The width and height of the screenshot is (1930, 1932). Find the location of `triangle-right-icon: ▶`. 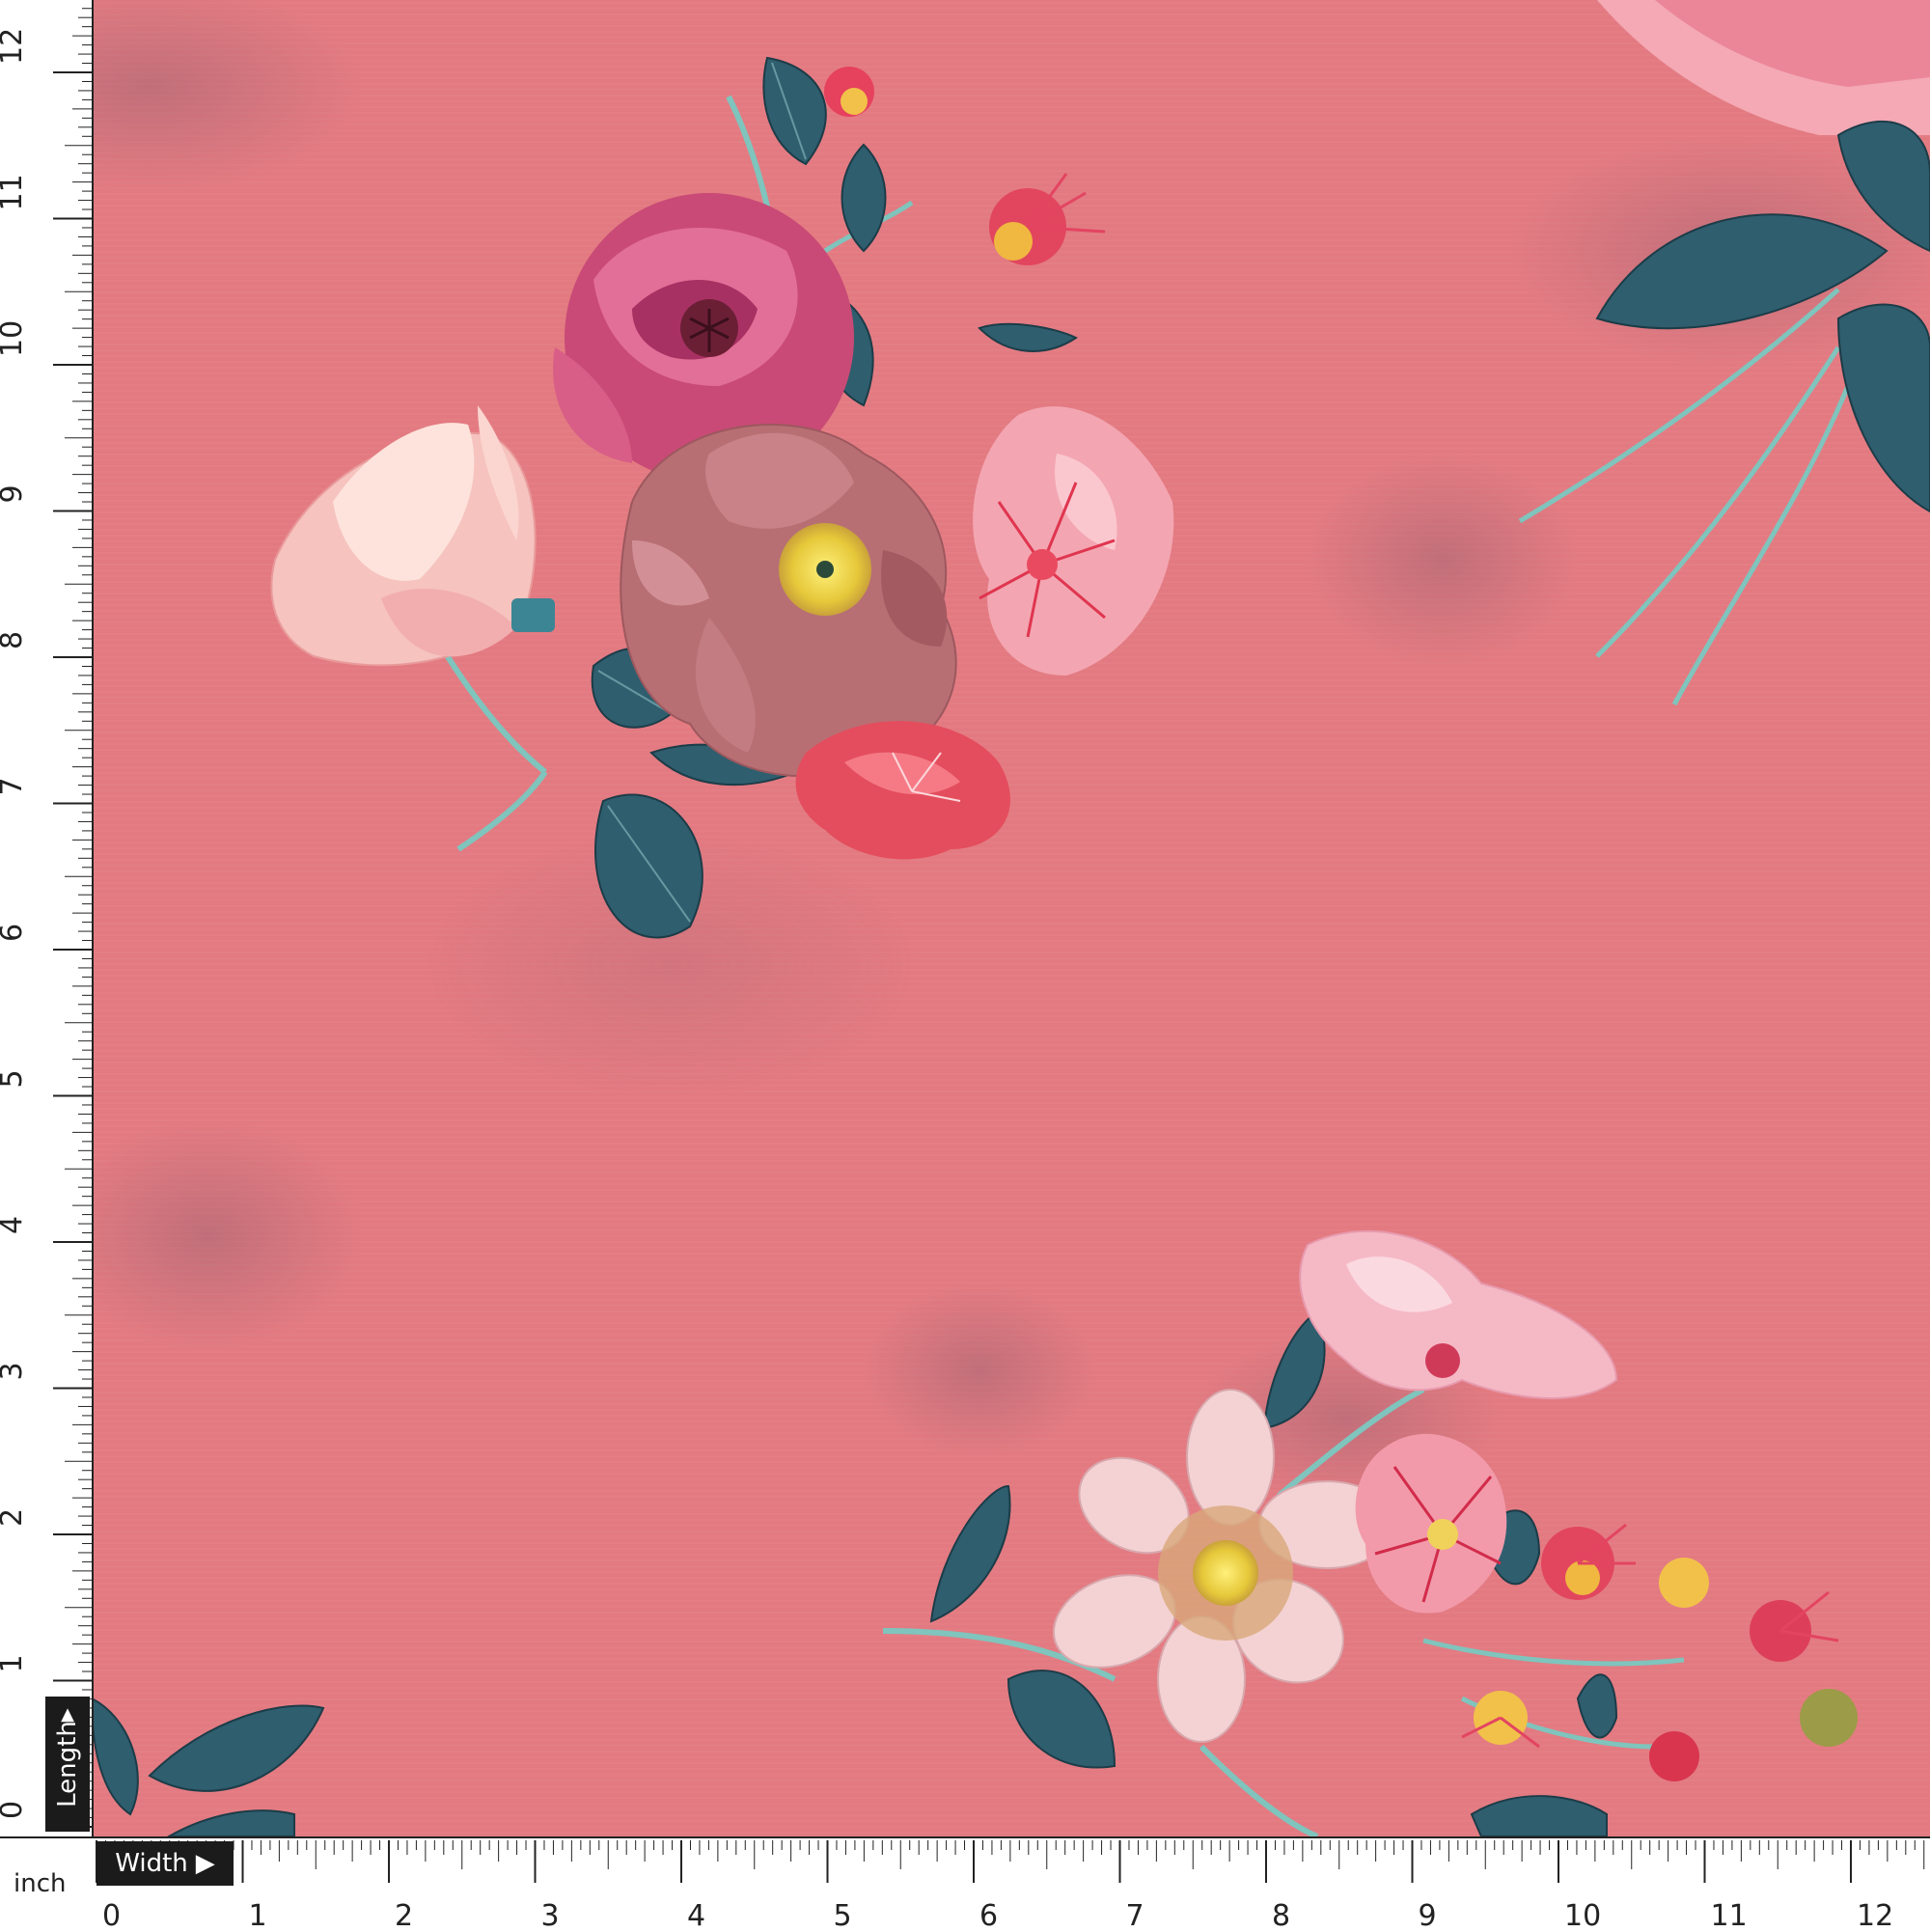

triangle-right-icon: ▶ is located at coordinates (205, 1863).